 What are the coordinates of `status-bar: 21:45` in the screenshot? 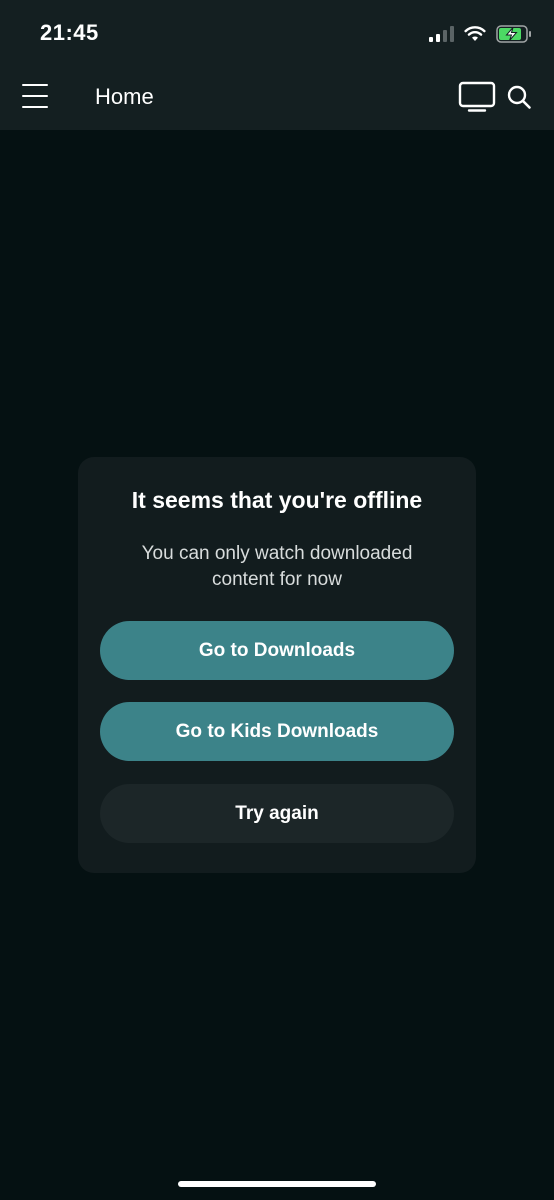 It's located at (277, 31).